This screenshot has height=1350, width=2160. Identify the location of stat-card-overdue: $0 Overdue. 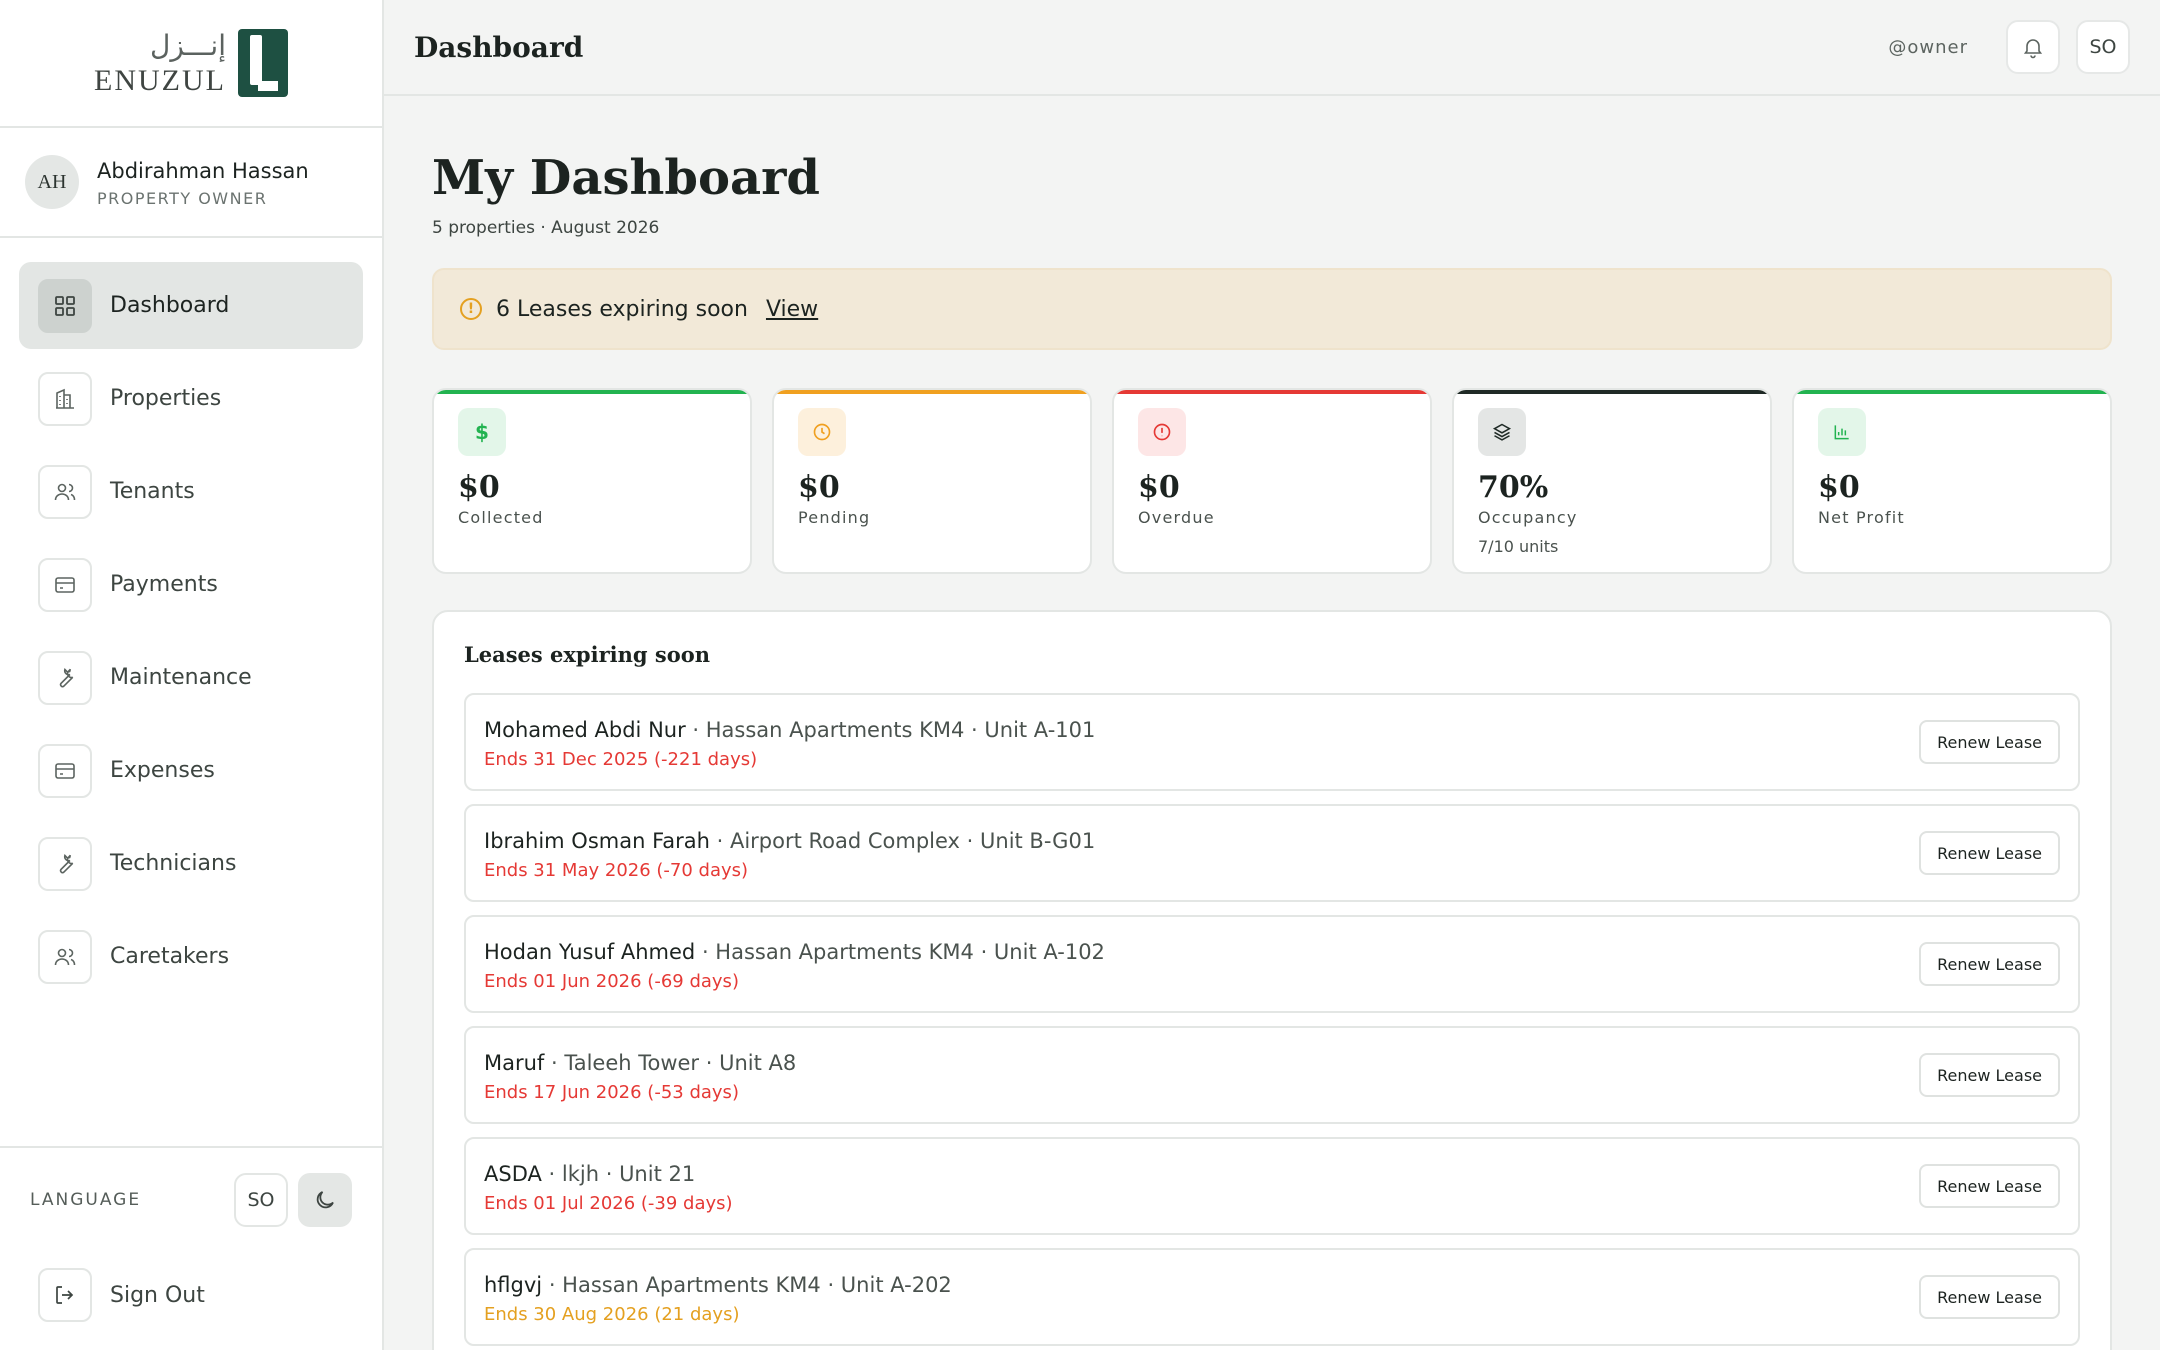
(1272, 481).